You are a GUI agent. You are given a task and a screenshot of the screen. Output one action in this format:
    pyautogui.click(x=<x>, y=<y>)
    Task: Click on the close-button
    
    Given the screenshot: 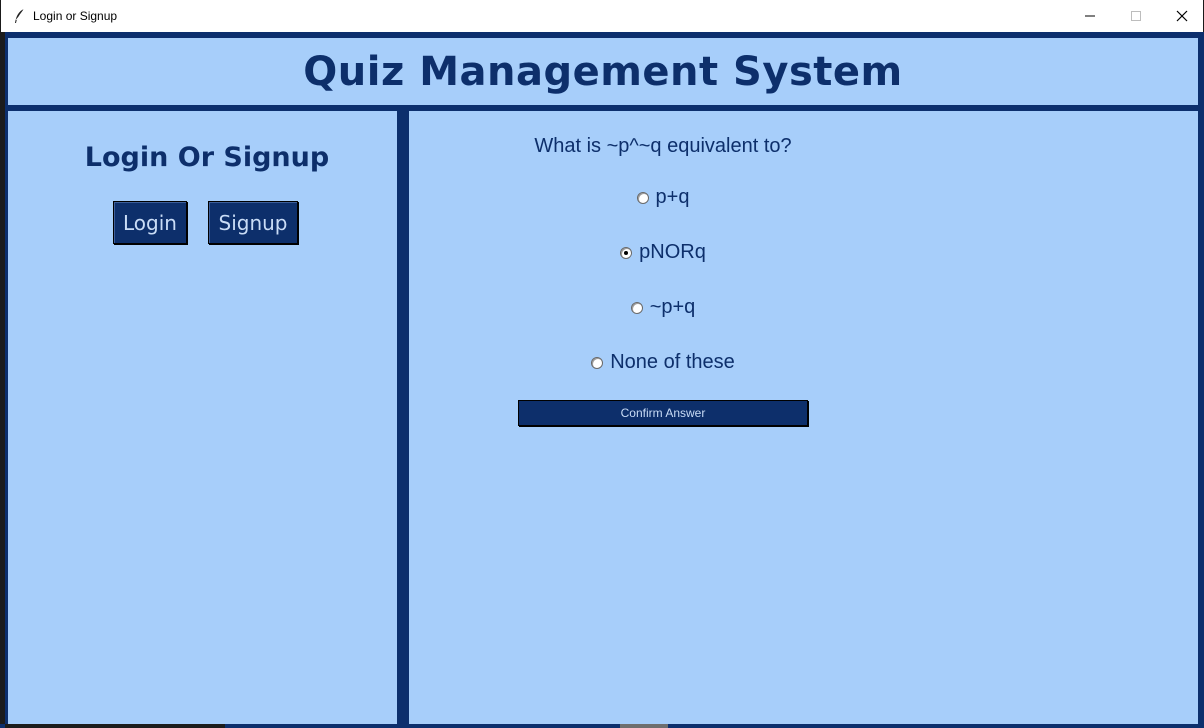 What is the action you would take?
    pyautogui.click(x=1181, y=16)
    